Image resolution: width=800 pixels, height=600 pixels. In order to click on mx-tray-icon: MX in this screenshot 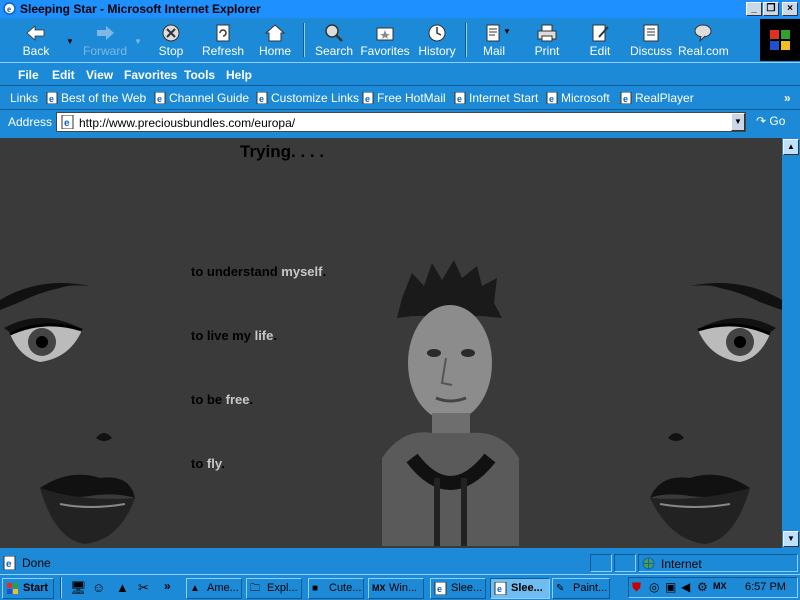, I will do `click(720, 586)`.